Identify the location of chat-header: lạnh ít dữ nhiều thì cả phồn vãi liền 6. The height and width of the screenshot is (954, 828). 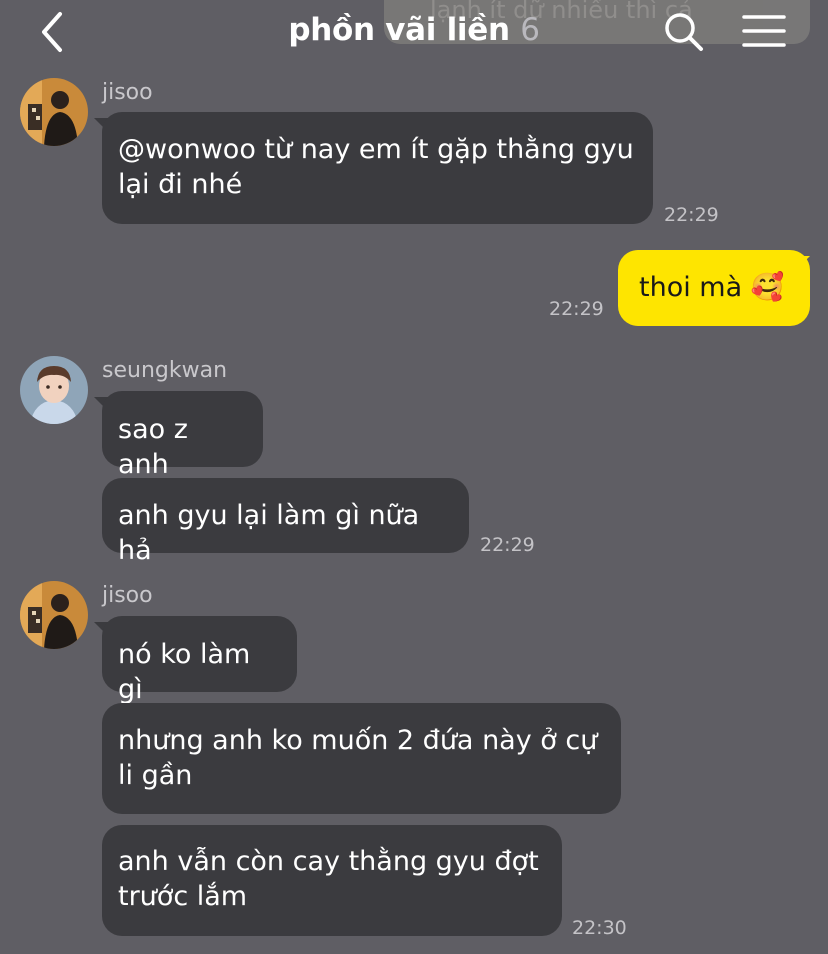
(414, 32).